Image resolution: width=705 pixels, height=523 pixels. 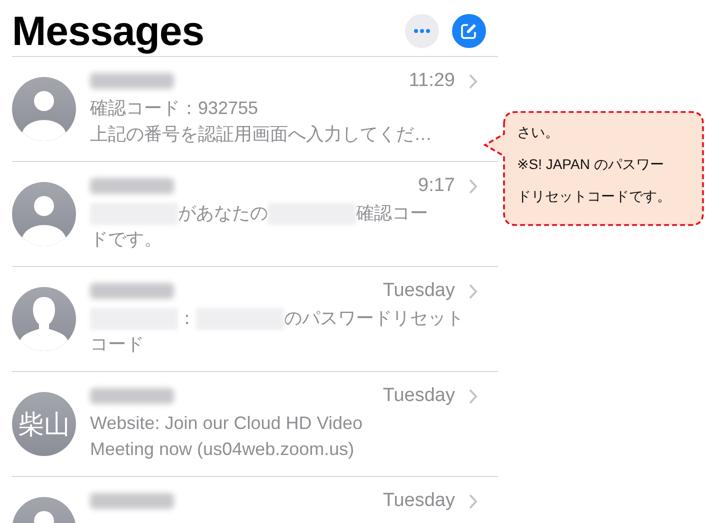 What do you see at coordinates (436, 186) in the screenshot?
I see `message-time: 9:17` at bounding box center [436, 186].